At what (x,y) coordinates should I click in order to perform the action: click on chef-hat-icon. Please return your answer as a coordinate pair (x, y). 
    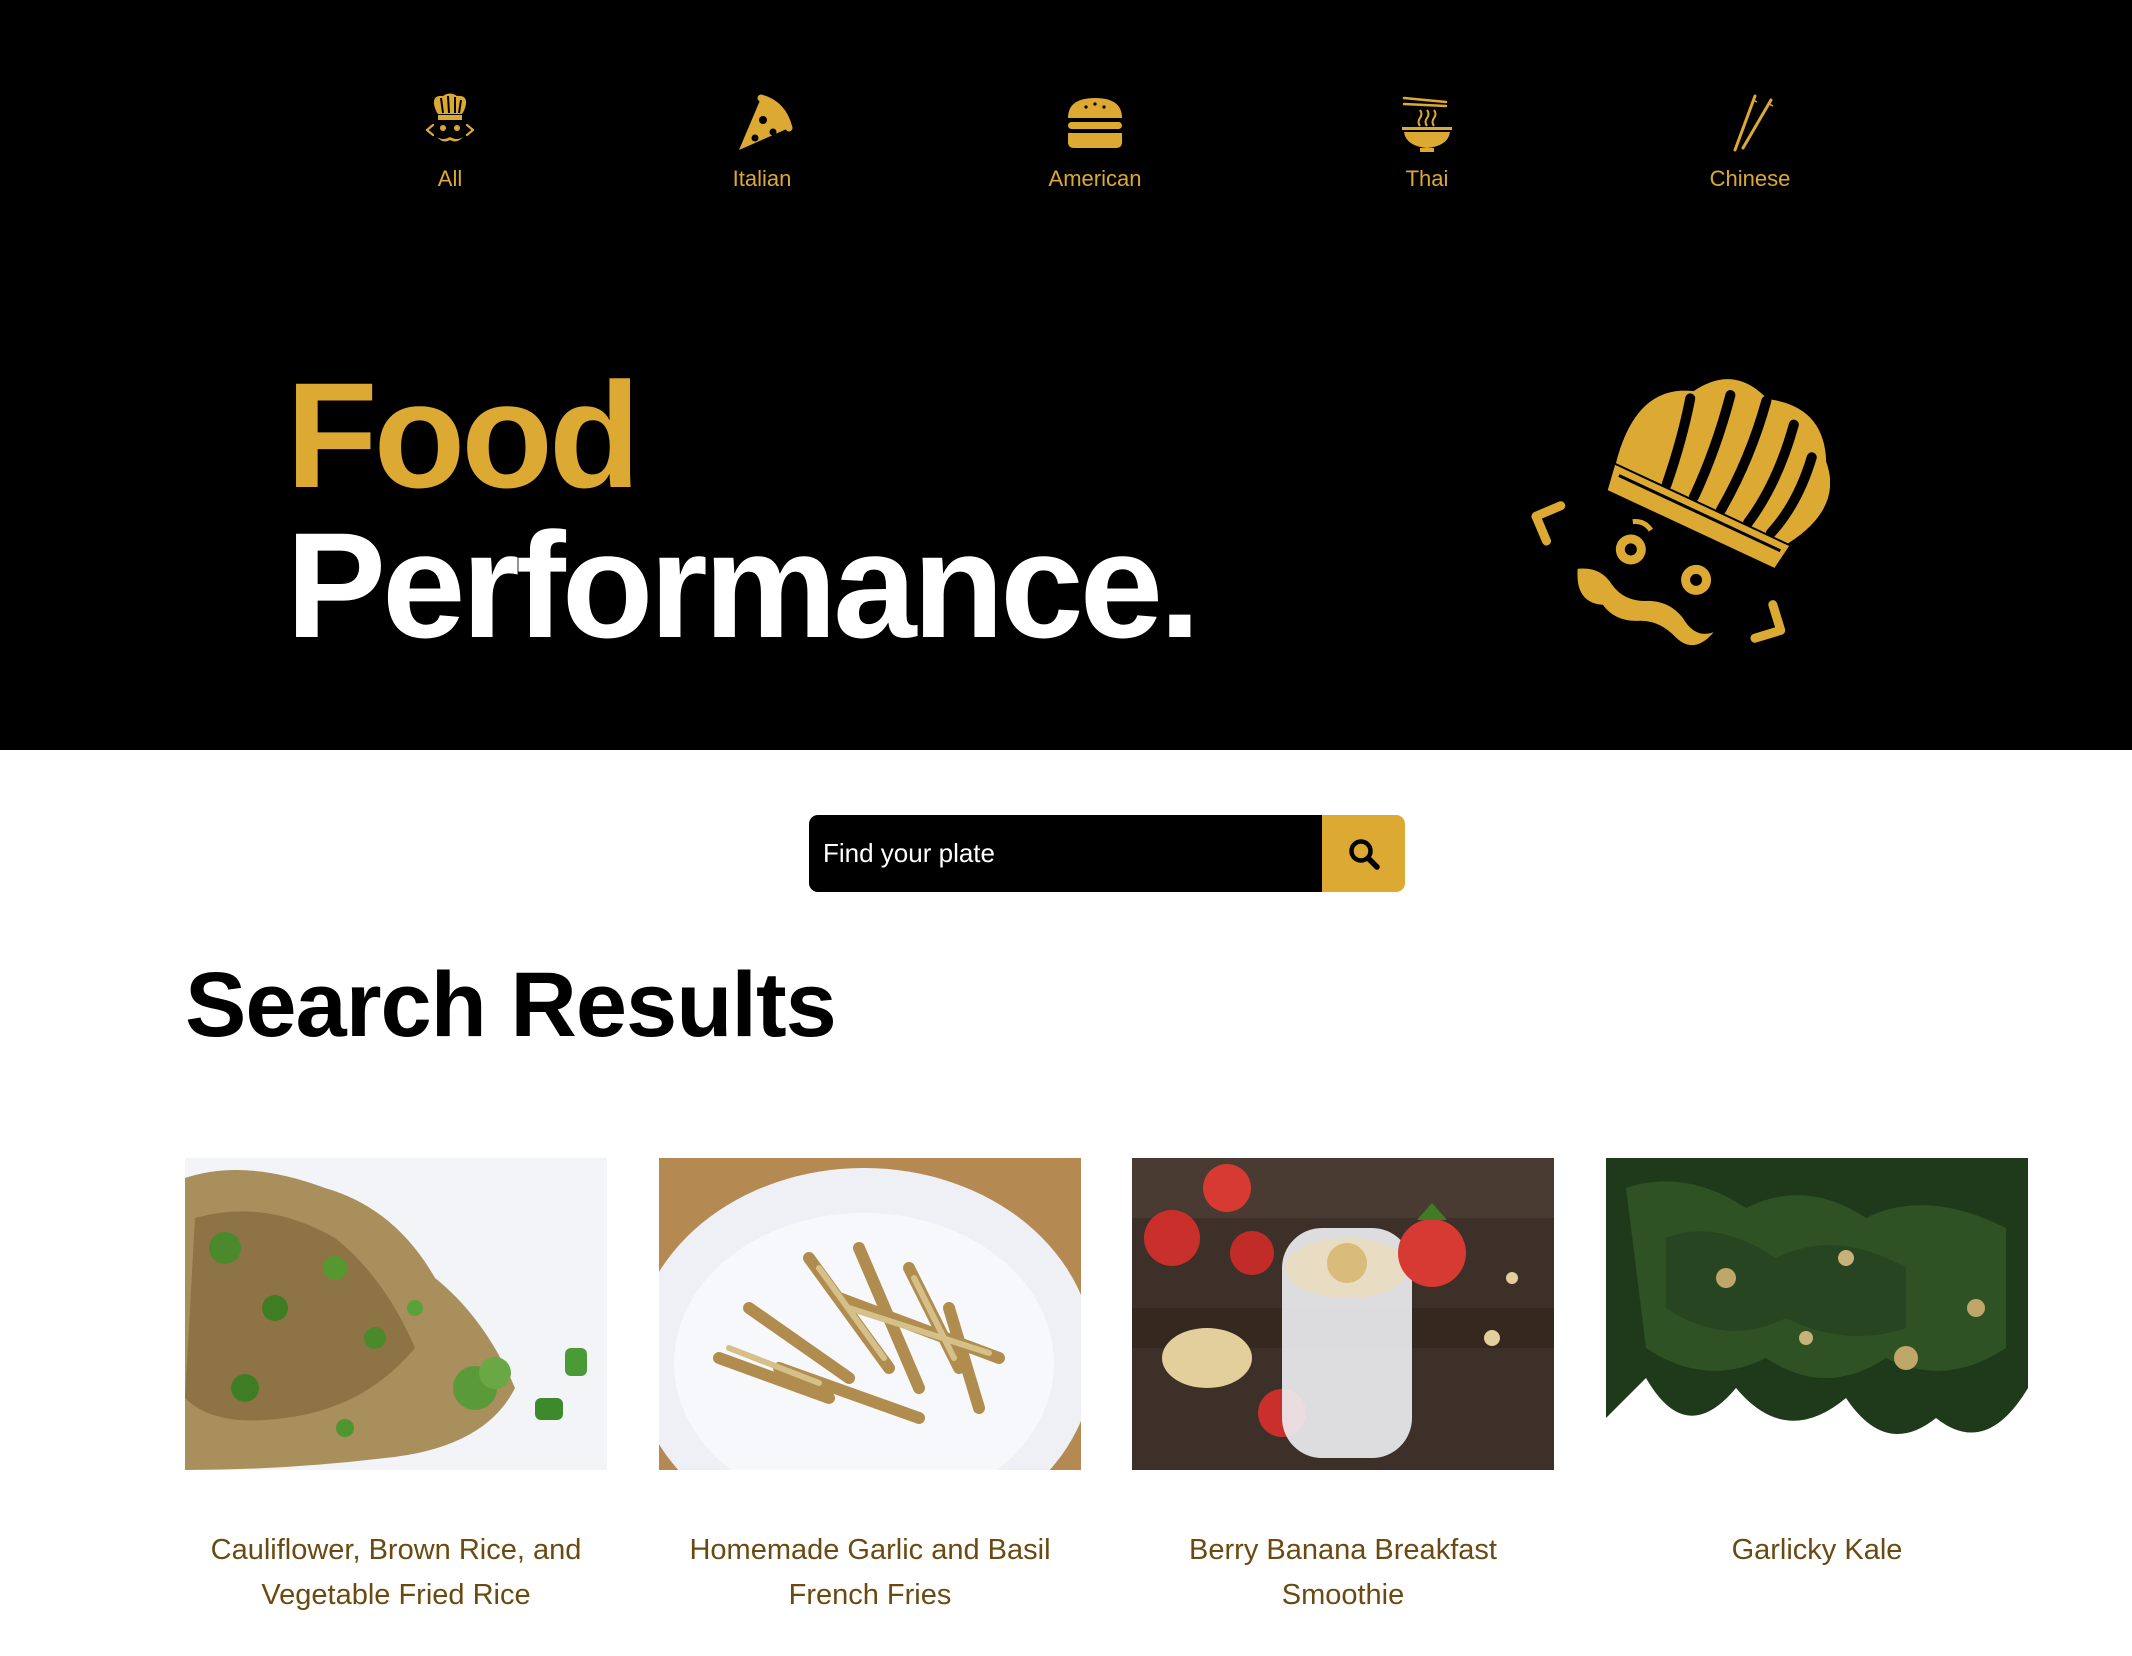
    Looking at the image, I should click on (450, 117).